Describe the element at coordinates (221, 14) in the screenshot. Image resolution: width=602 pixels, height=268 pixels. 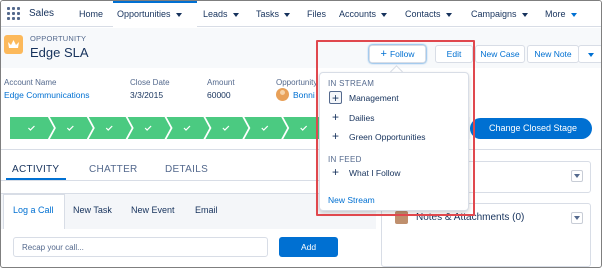
I see `nav-tab-leads: Leads` at that location.